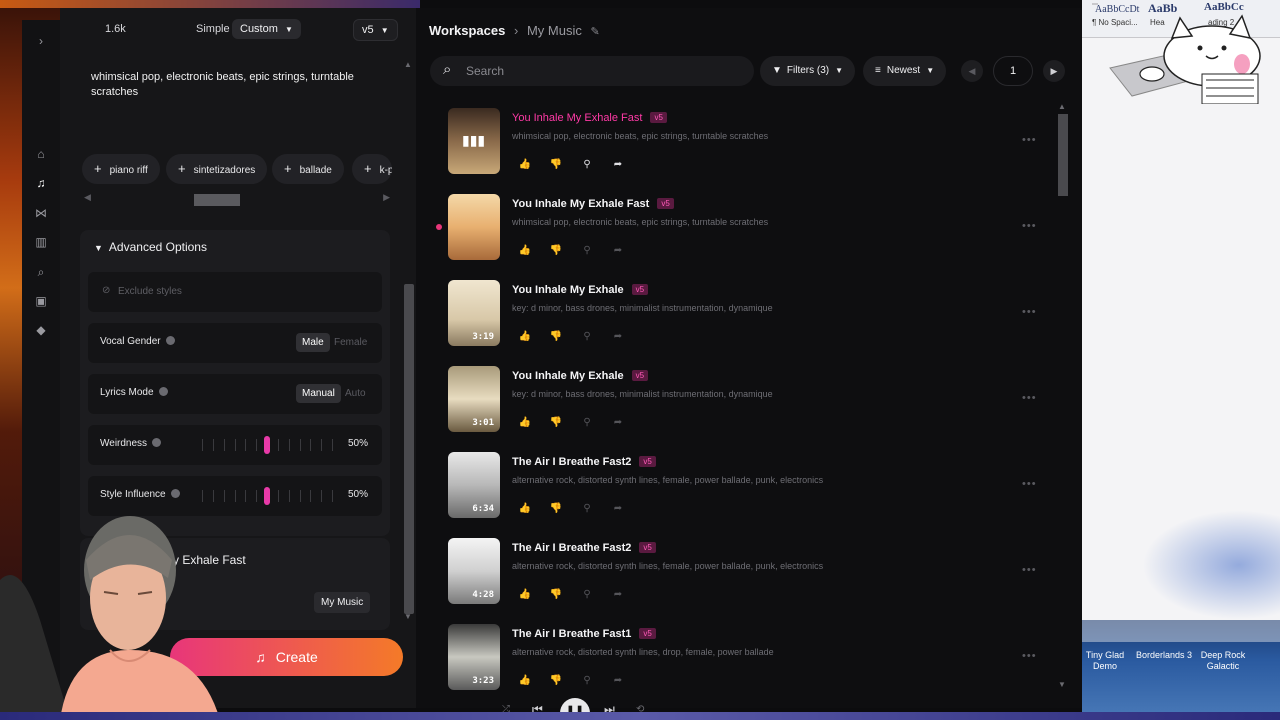  I want to click on lyrics-auto-option: Auto, so click(355, 393).